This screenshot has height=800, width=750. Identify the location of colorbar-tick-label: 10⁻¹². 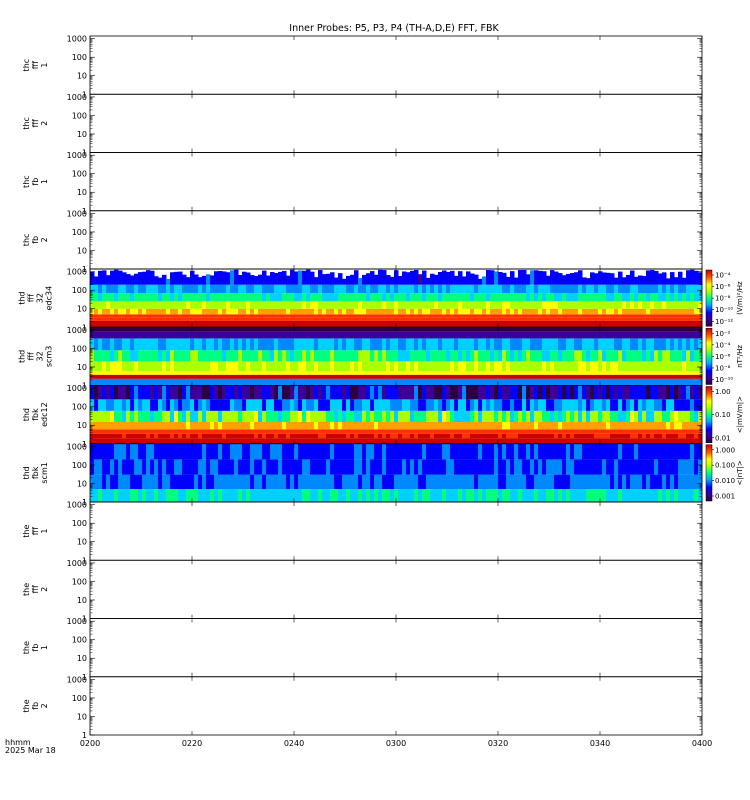
(724, 322).